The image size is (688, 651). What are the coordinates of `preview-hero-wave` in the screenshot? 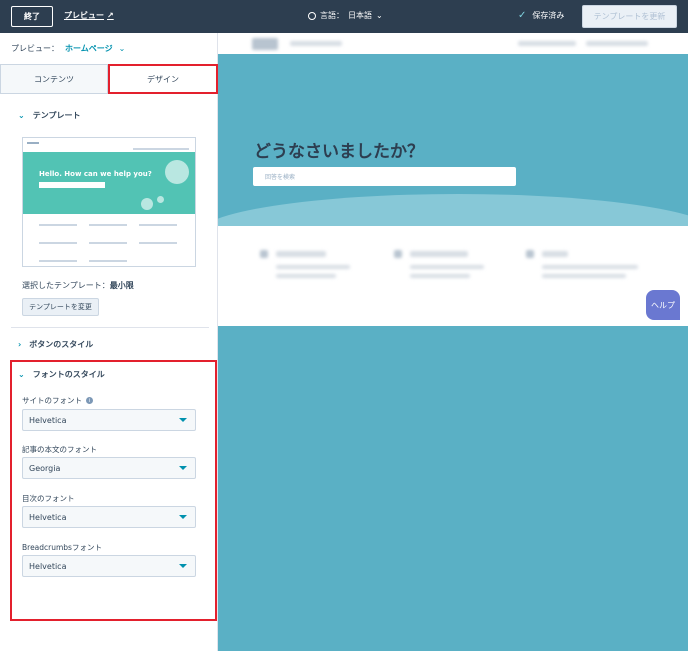 It's located at (453, 210).